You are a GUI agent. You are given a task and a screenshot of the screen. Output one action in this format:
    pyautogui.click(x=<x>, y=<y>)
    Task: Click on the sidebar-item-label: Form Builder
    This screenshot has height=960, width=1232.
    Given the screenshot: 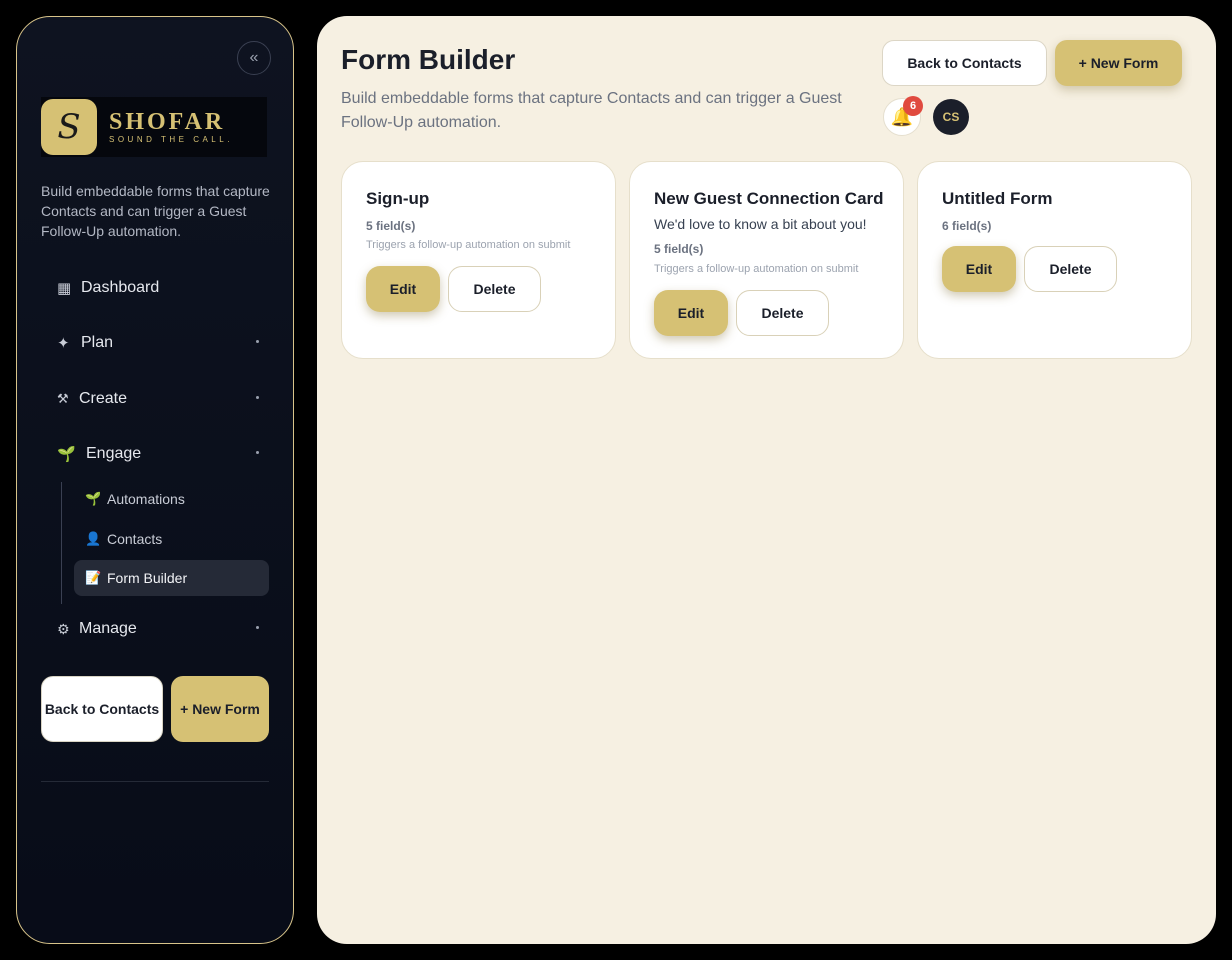 What is the action you would take?
    pyautogui.click(x=147, y=578)
    